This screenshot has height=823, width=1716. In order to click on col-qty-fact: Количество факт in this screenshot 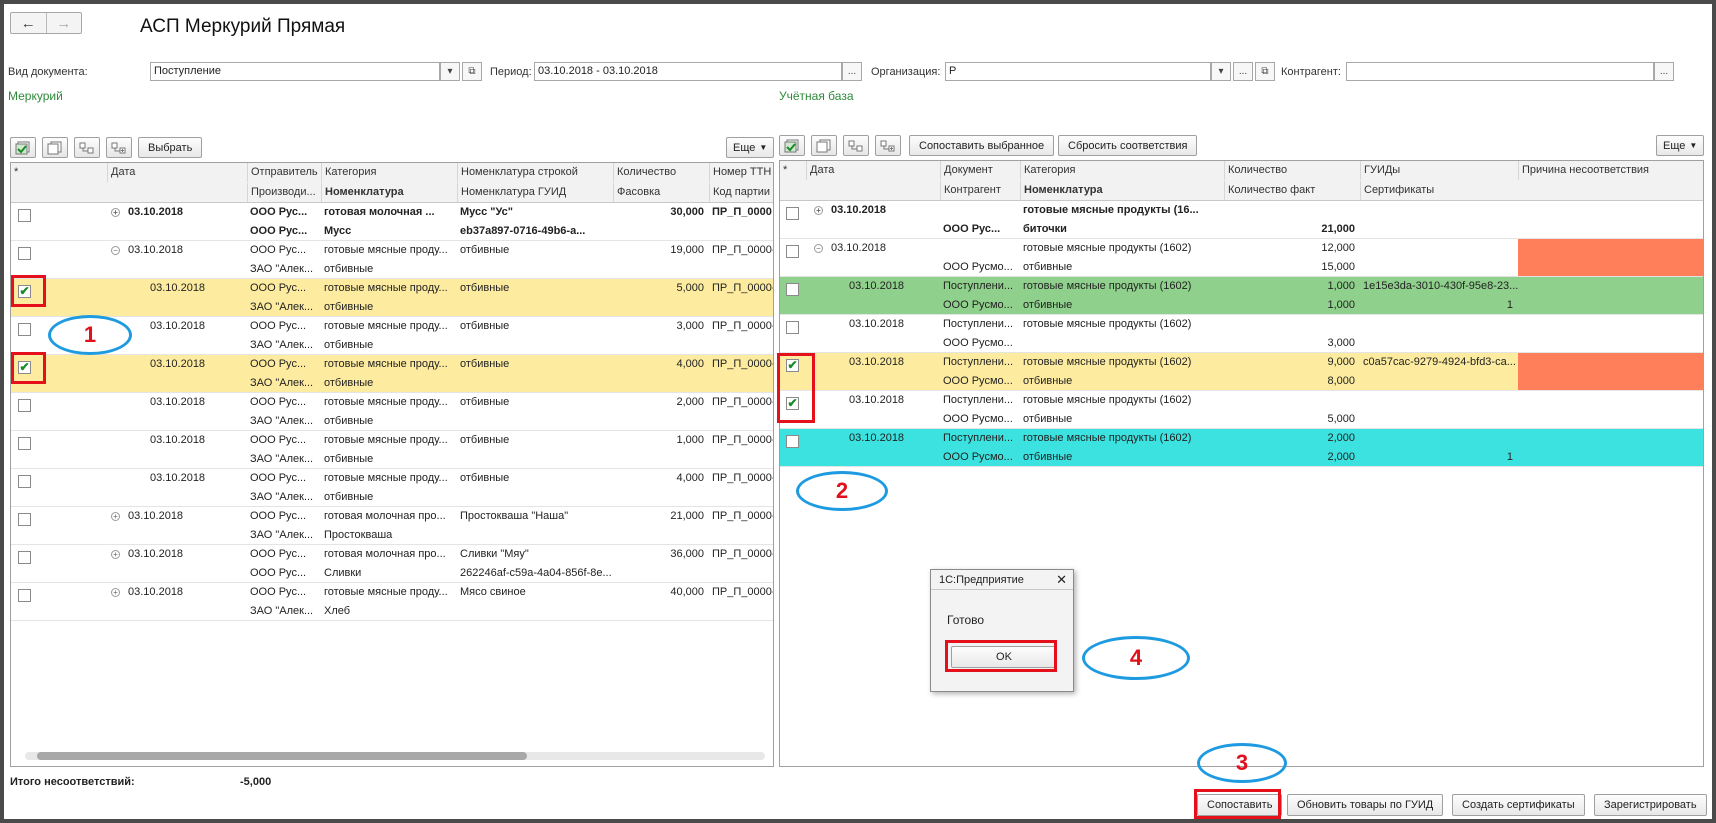, I will do `click(1292, 190)`.